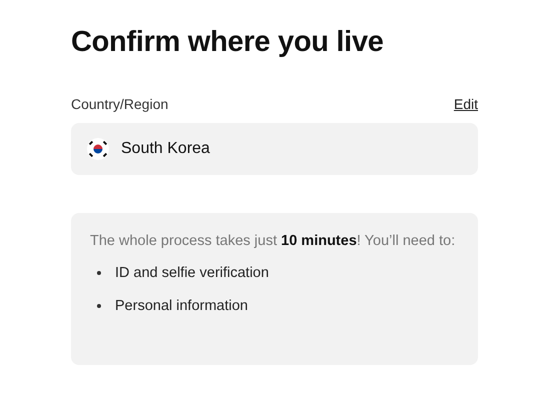  I want to click on list-item: ID and selfie verification, so click(192, 273).